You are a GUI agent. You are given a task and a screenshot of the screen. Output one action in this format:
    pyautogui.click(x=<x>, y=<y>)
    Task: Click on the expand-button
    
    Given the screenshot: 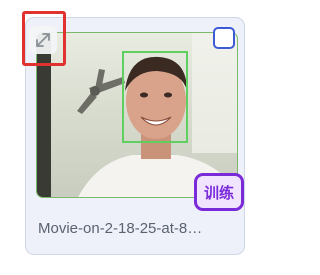 What is the action you would take?
    pyautogui.click(x=43, y=40)
    